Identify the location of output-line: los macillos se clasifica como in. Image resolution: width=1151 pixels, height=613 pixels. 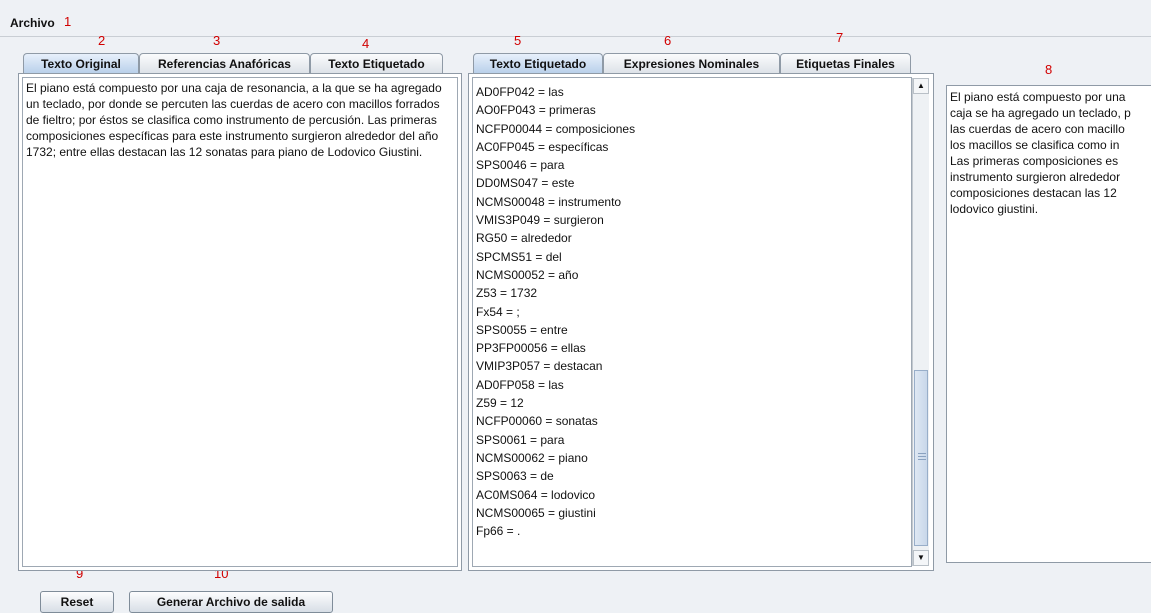
(1035, 145).